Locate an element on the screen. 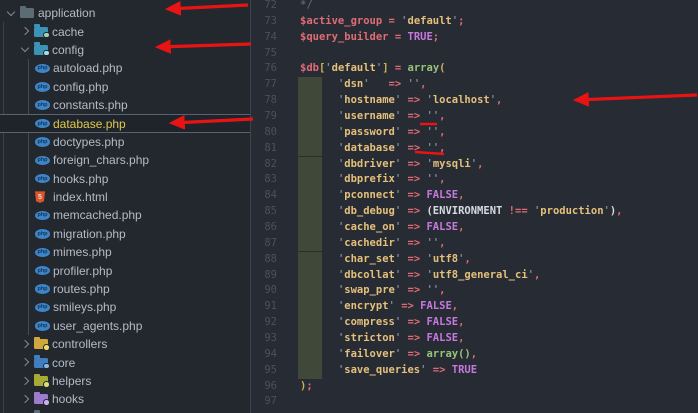  code-line-94: 94 'failover' => array(), is located at coordinates (474, 354).